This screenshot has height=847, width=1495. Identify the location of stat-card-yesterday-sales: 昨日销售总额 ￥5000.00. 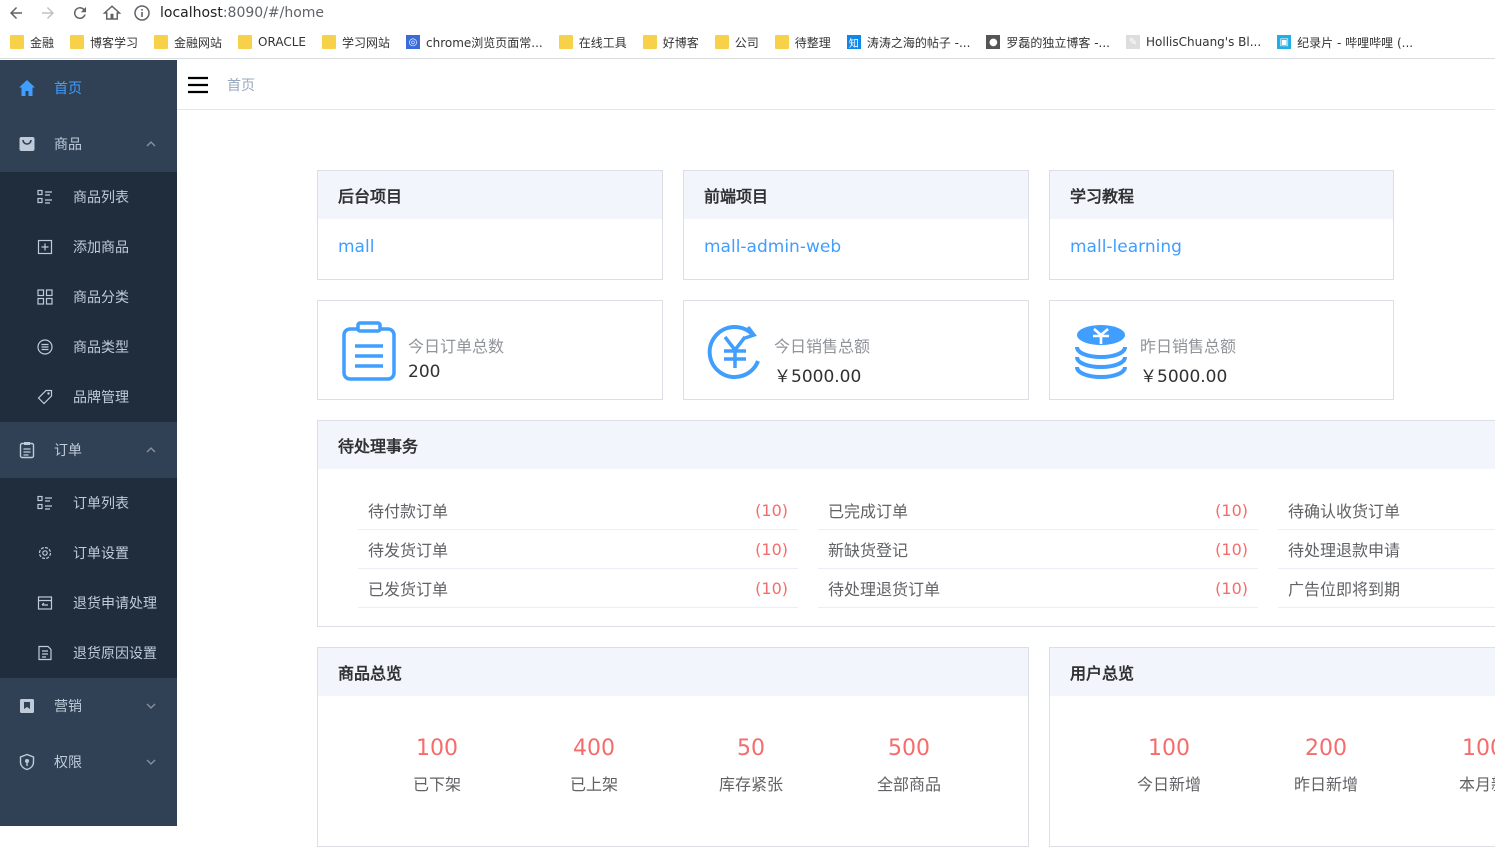
(1221, 350).